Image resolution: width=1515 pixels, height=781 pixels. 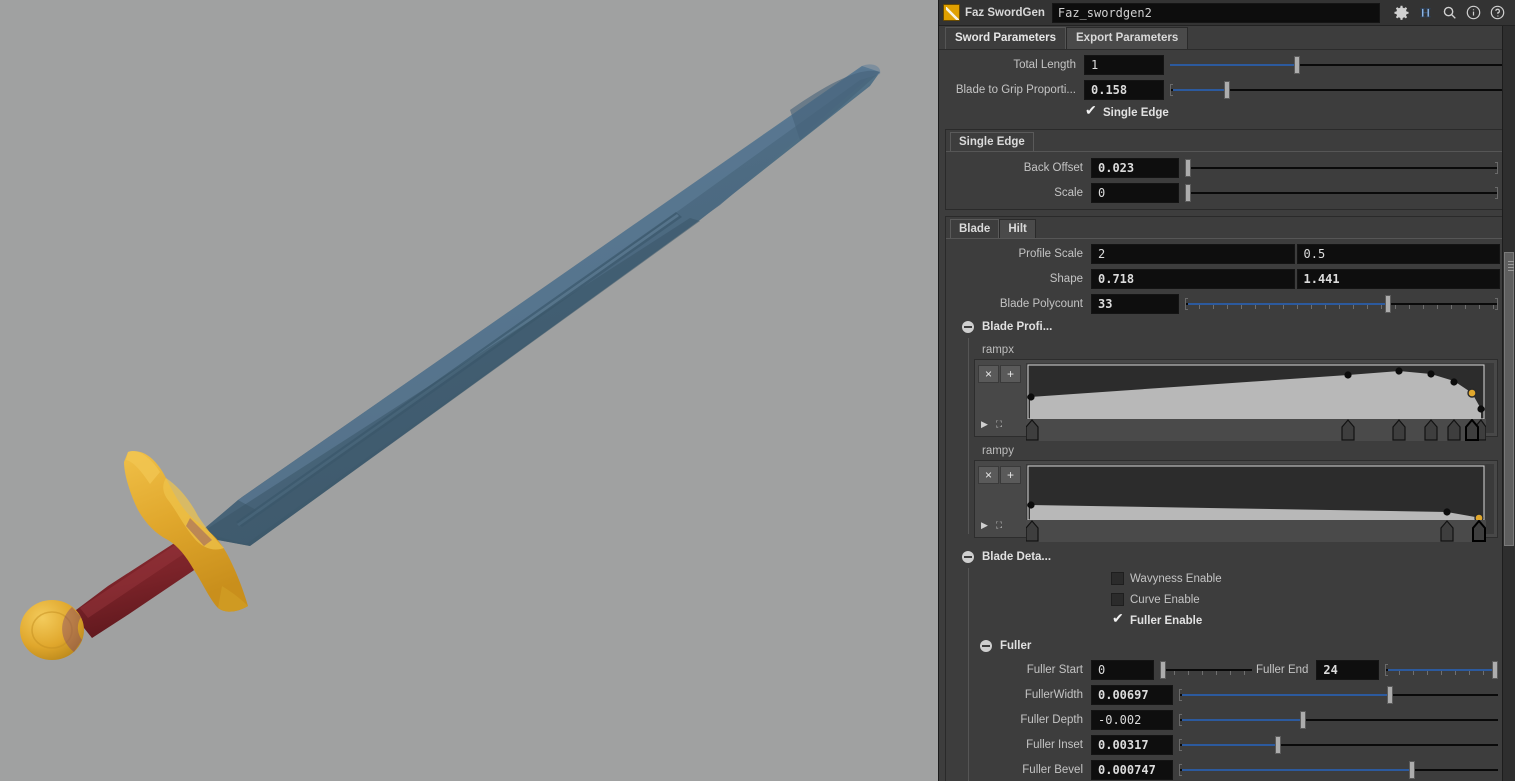 I want to click on input-profile-scale-1: 2, so click(x=1193, y=253).